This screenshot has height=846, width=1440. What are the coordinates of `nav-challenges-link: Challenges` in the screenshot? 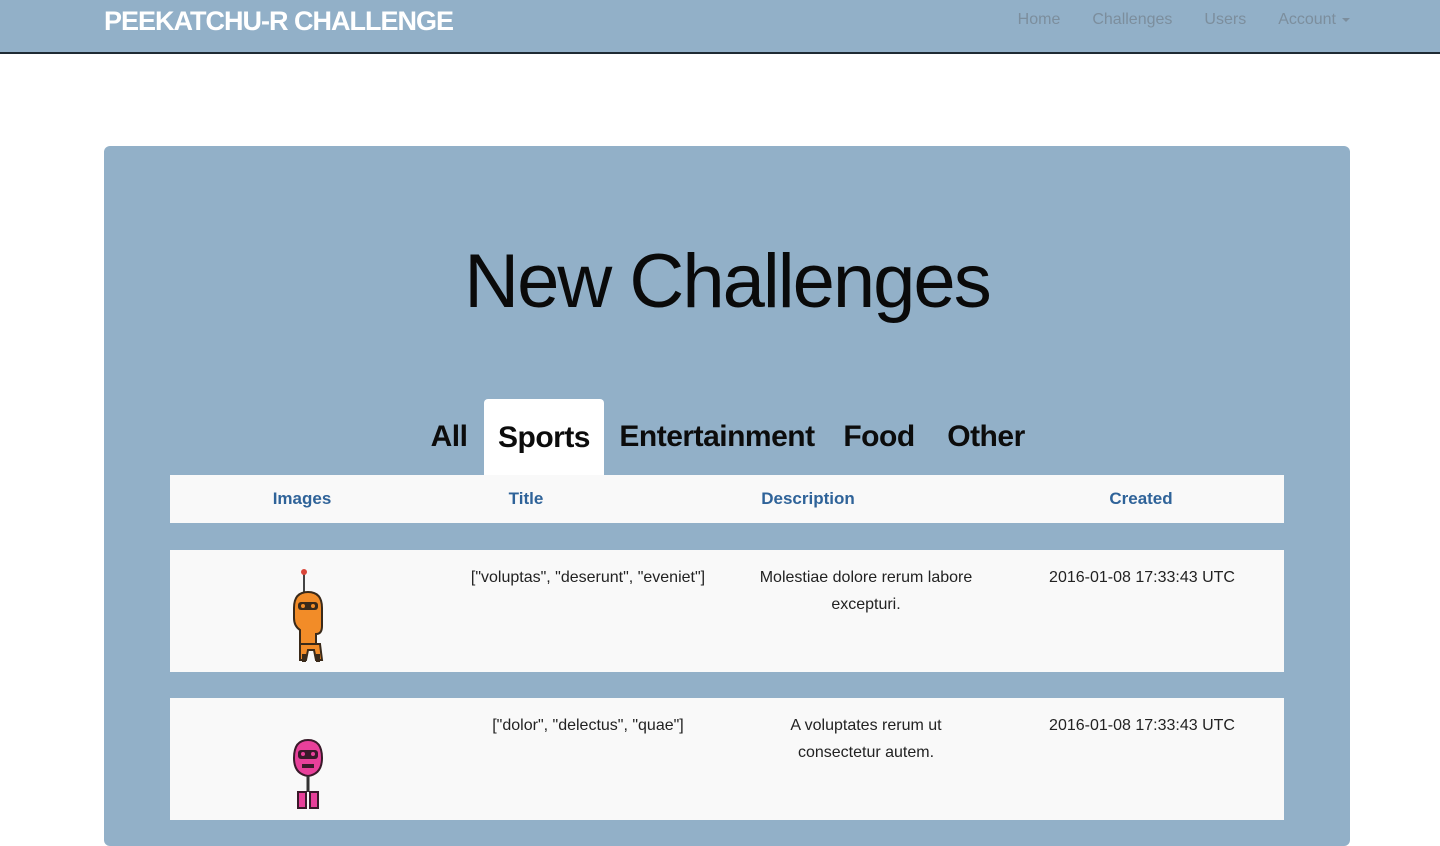 It's located at (1132, 20).